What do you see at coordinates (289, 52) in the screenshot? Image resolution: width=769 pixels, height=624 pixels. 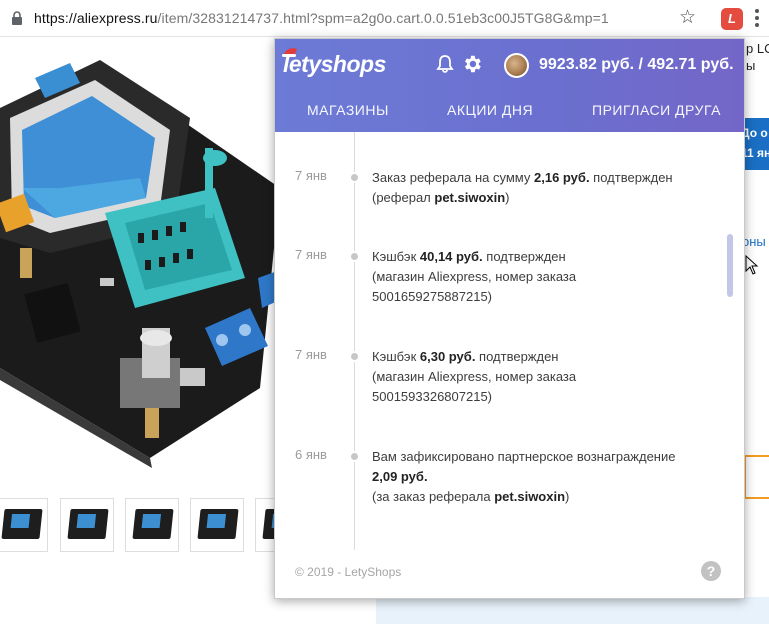 I see `santa-hat-icon` at bounding box center [289, 52].